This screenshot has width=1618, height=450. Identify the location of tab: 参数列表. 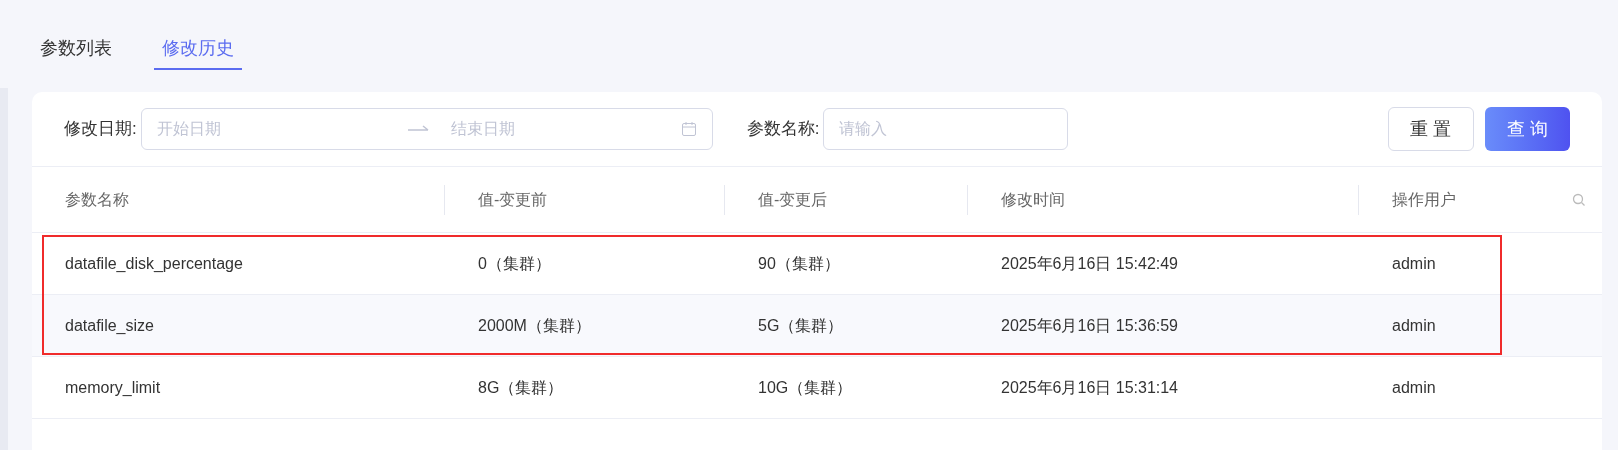
(76, 49).